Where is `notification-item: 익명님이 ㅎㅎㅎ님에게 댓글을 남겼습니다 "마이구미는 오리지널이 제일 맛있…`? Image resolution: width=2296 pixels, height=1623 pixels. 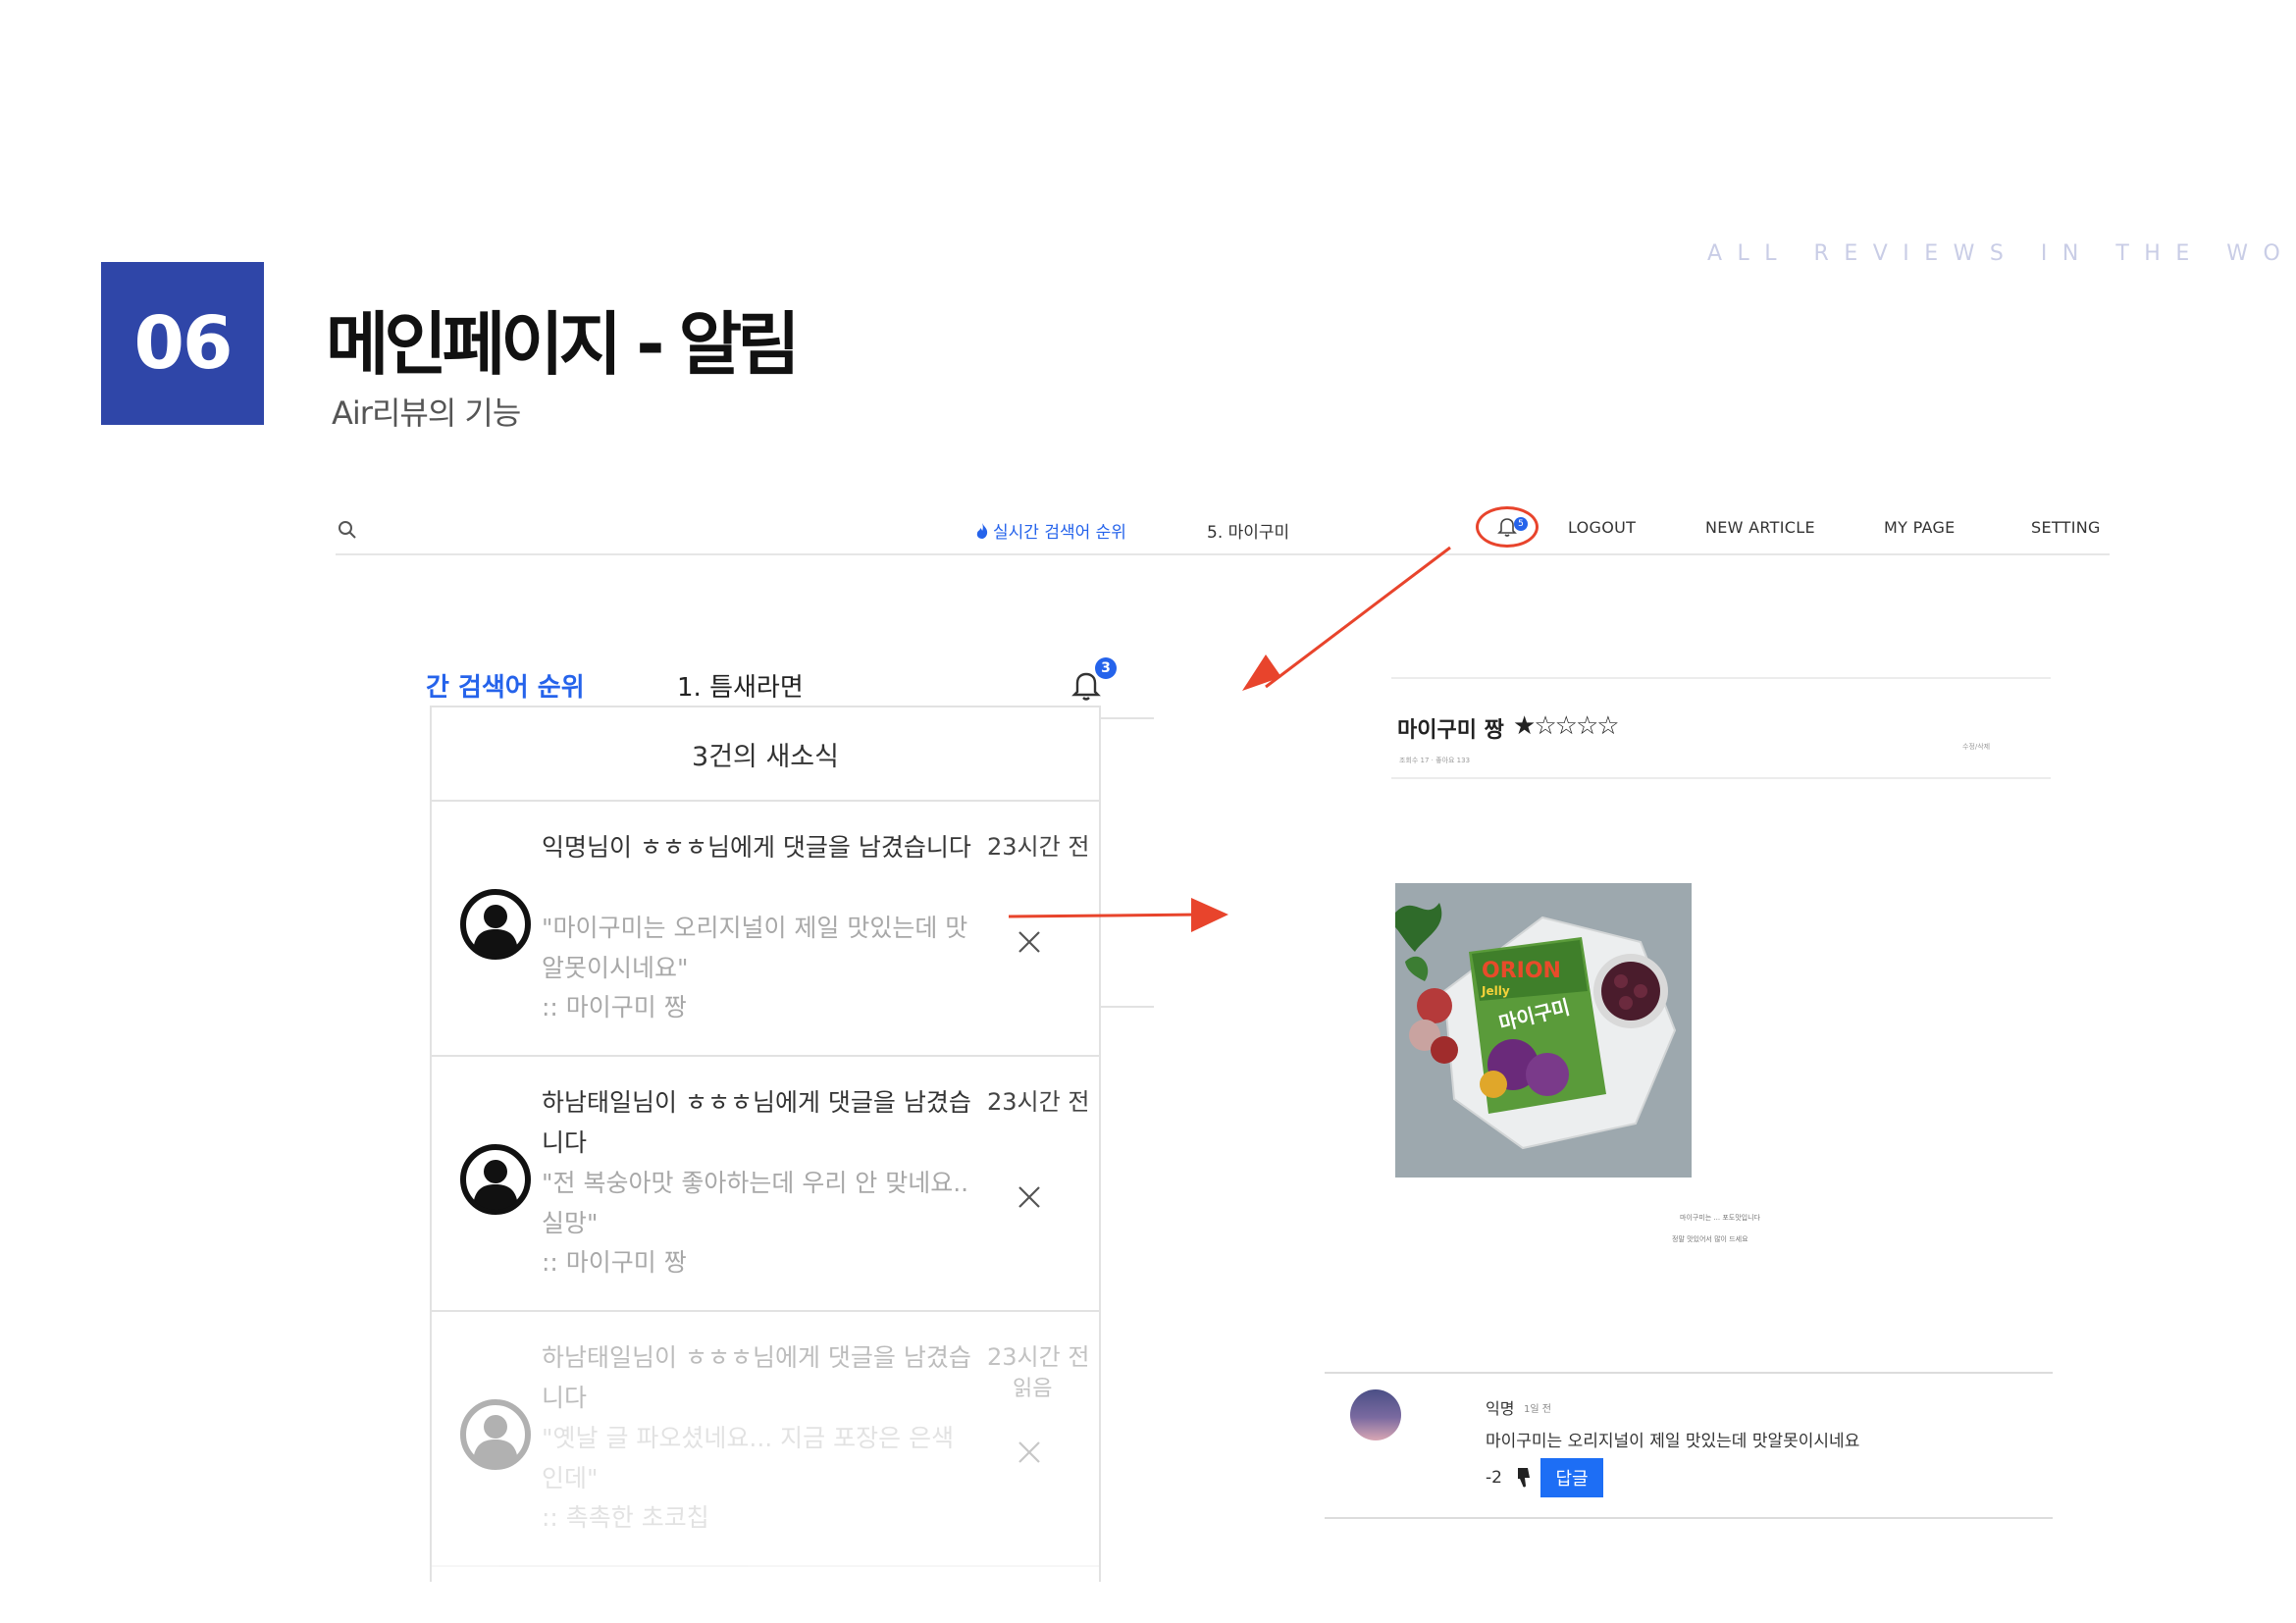
notification-item: 익명님이 ㅎㅎㅎ님에게 댓글을 남겼습니다 "마이구미는 오리지널이 제일 맛있… is located at coordinates (765, 929).